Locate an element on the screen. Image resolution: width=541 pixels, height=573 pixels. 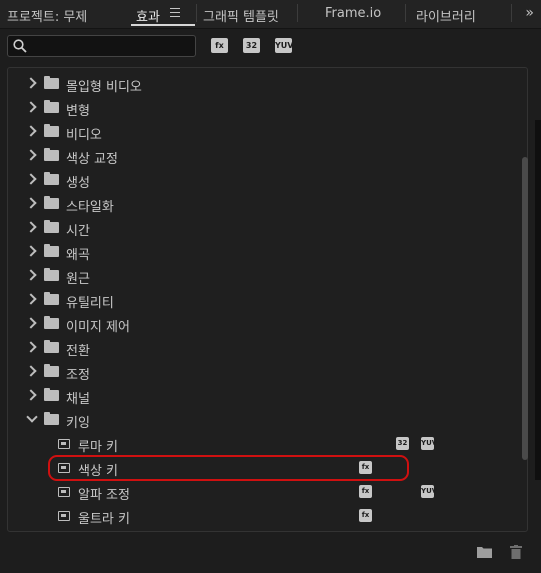
effect-label: 색상 키 is located at coordinates (98, 471).